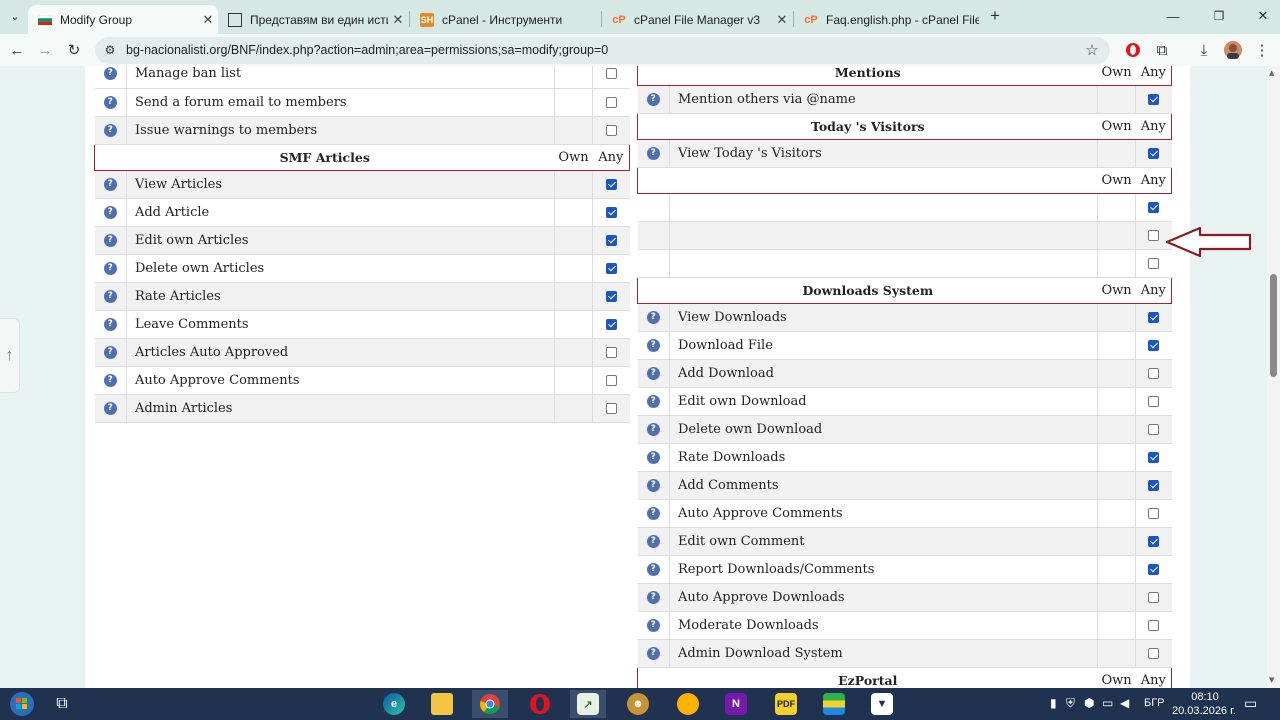  I want to click on extensions-icon: ⧉, so click(1162, 50).